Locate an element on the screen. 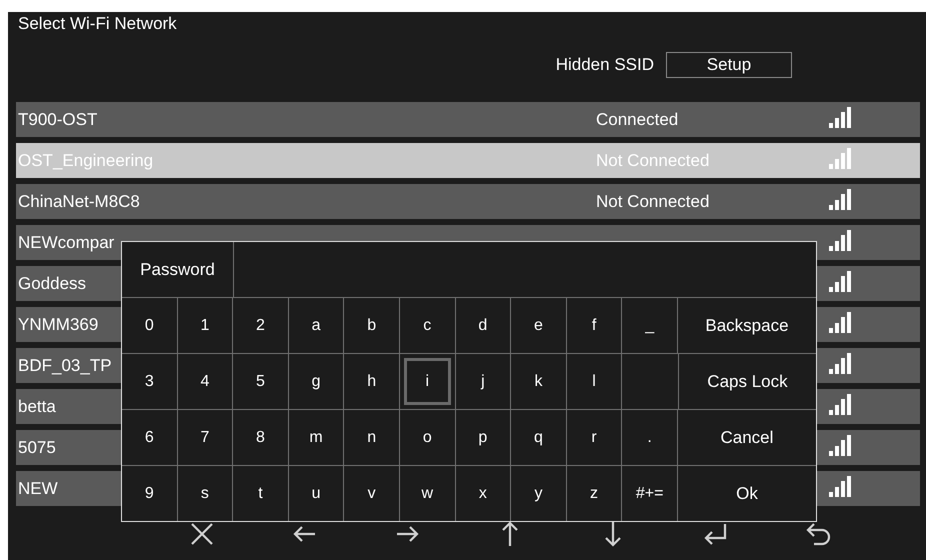 This screenshot has height=560, width=926. hidden-ssid-label: Hidden SSID is located at coordinates (605, 65).